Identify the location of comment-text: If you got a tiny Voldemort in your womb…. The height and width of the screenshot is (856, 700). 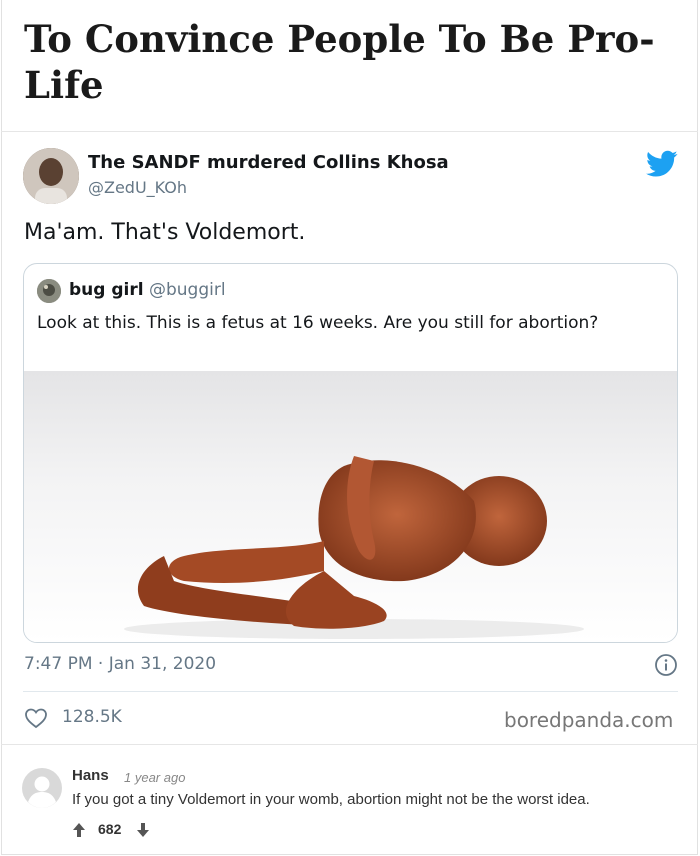
(331, 799).